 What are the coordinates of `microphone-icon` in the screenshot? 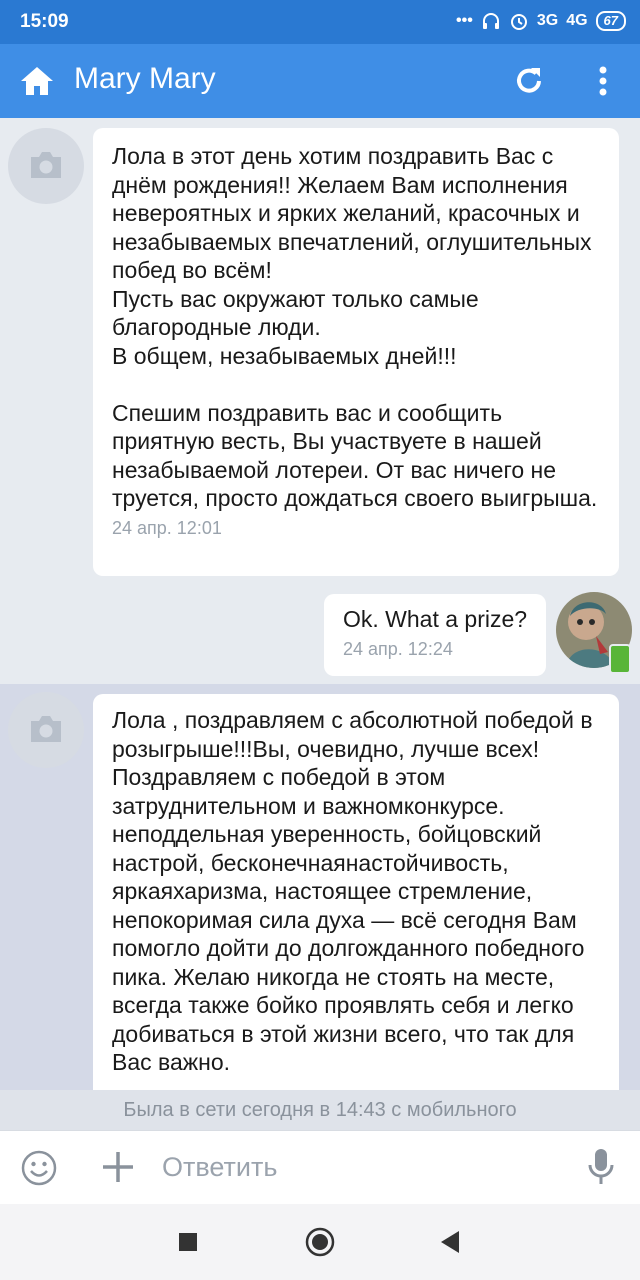 It's located at (601, 1167).